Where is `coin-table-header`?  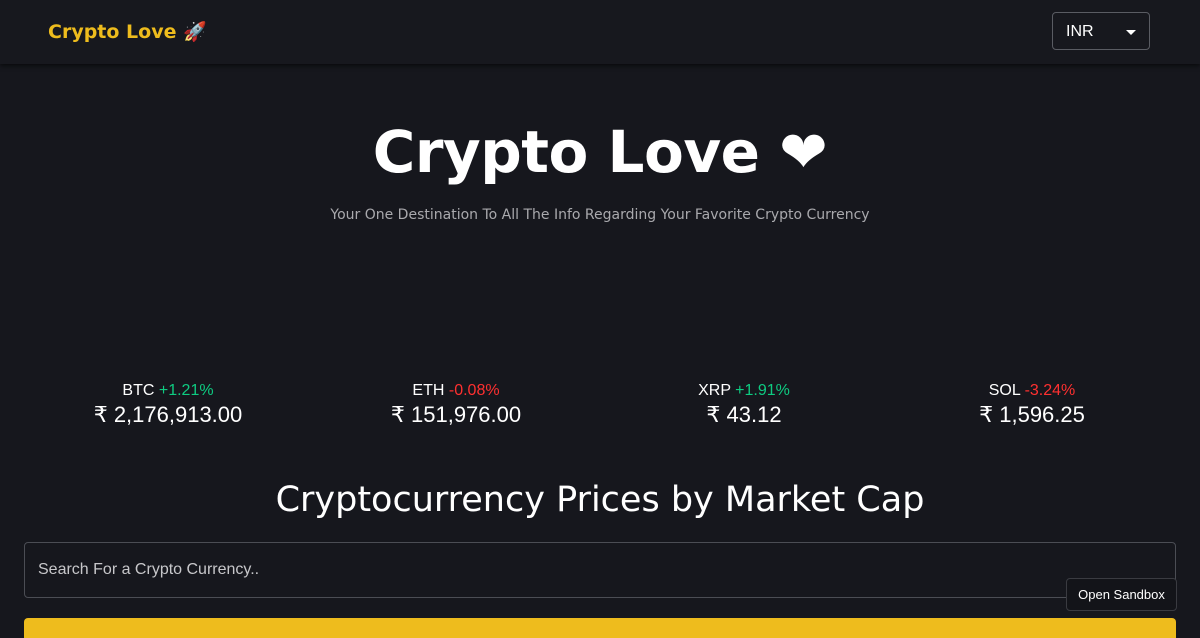 coin-table-header is located at coordinates (600, 628).